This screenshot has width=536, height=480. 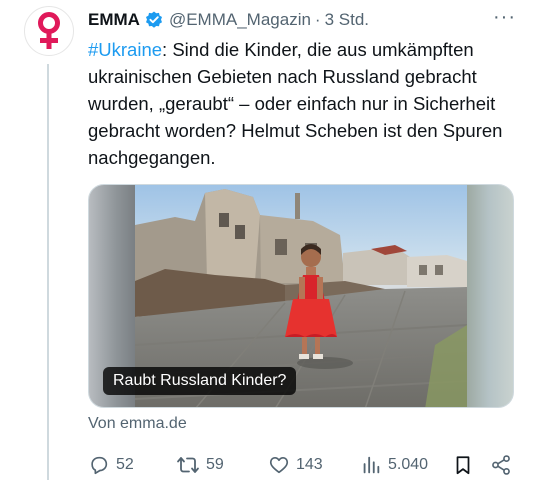 I want to click on card-source: Von emma.de, so click(x=137, y=424).